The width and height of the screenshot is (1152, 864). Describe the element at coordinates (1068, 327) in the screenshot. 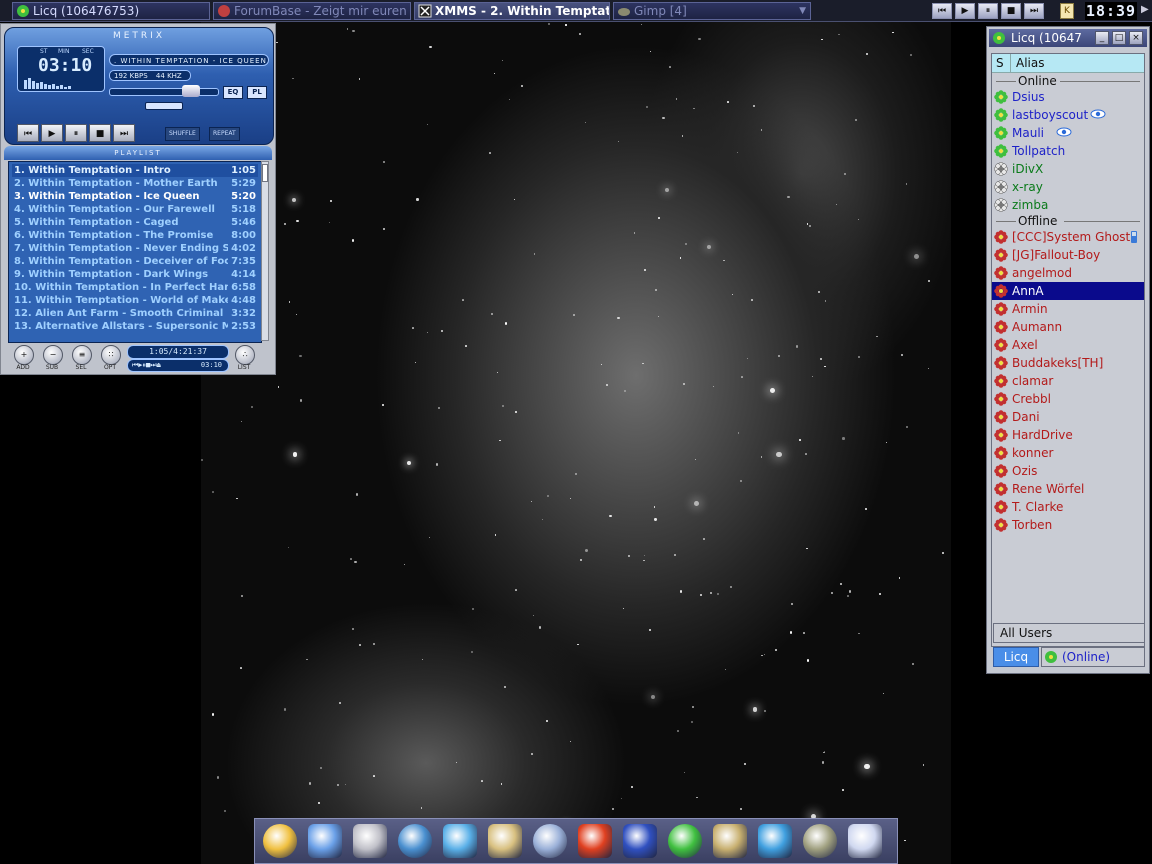

I see `contact-offline: Aumann` at that location.